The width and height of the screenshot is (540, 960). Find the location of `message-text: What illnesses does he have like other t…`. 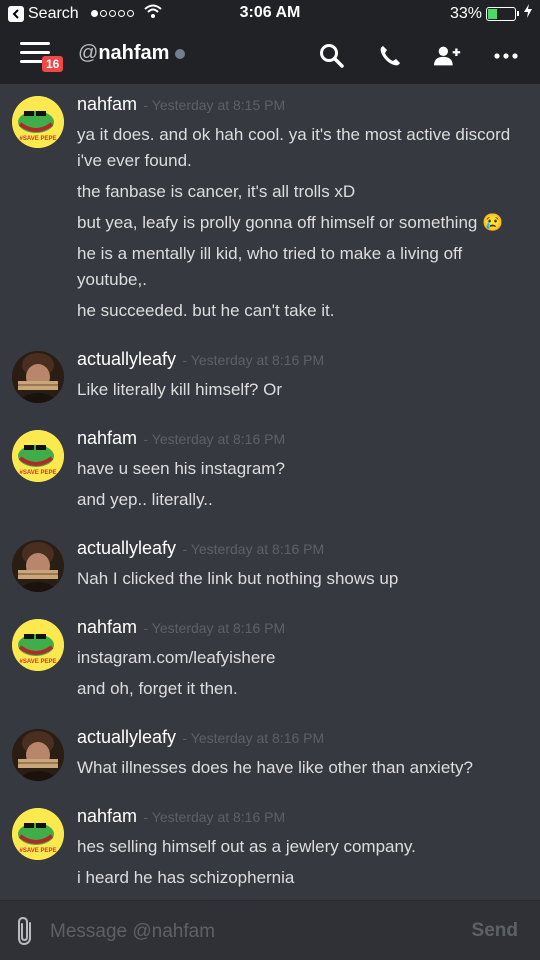

message-text: What illnesses does he have like other t… is located at coordinates (275, 767).